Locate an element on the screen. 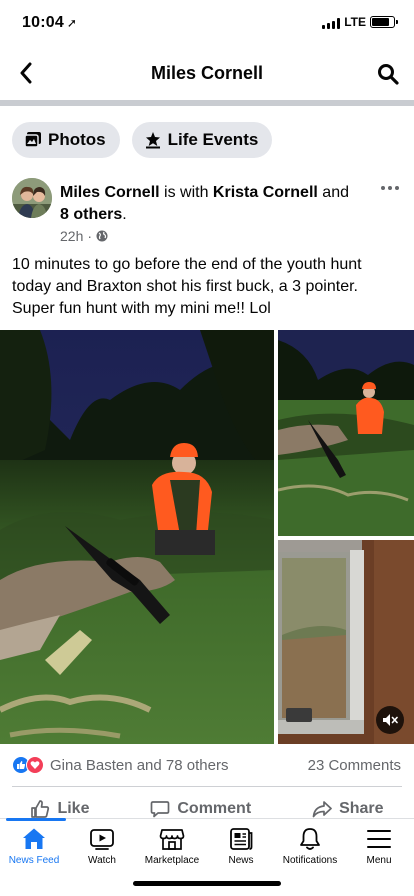 The width and height of the screenshot is (414, 896). tab-label-news: News is located at coordinates (241, 860).